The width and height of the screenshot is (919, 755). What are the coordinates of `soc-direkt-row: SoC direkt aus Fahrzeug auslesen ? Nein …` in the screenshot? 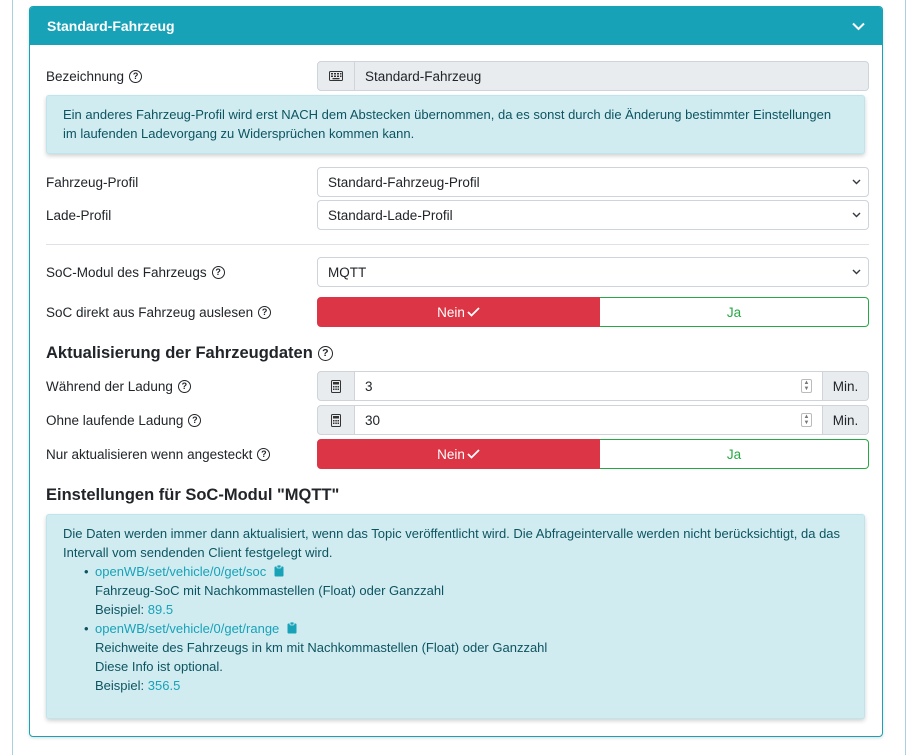 It's located at (457, 312).